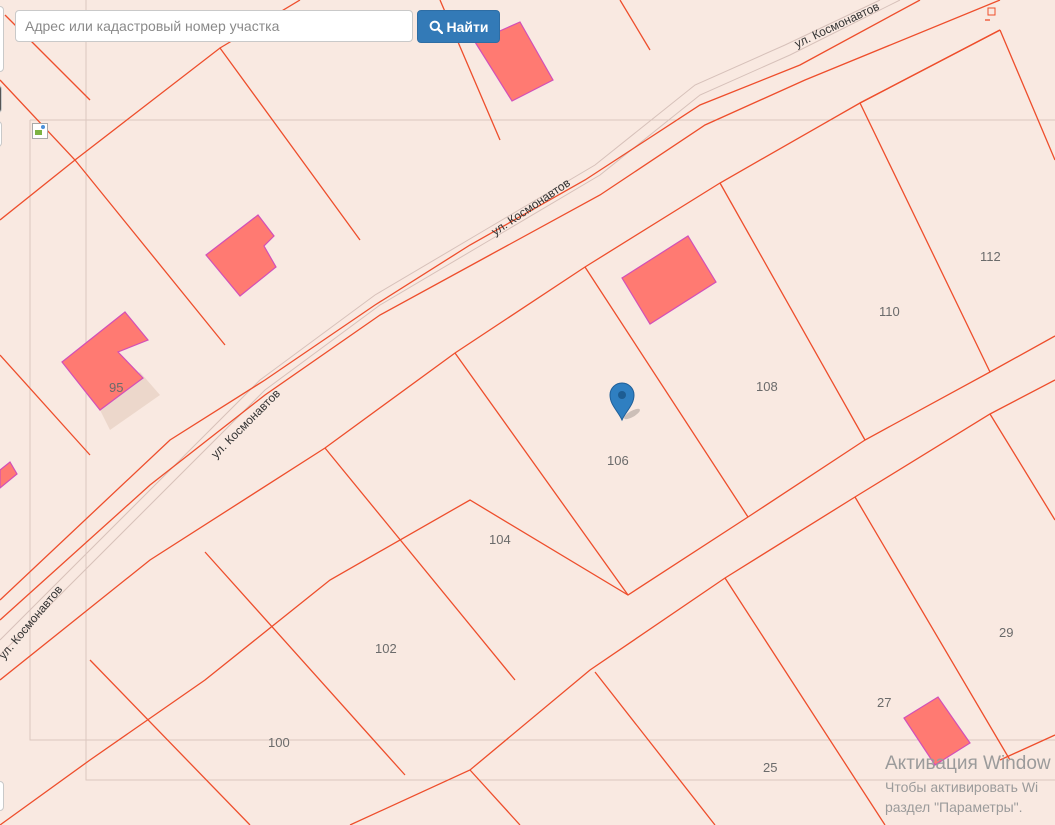 This screenshot has height=825, width=1055. What do you see at coordinates (386, 648) in the screenshot?
I see `plot-number: 102` at bounding box center [386, 648].